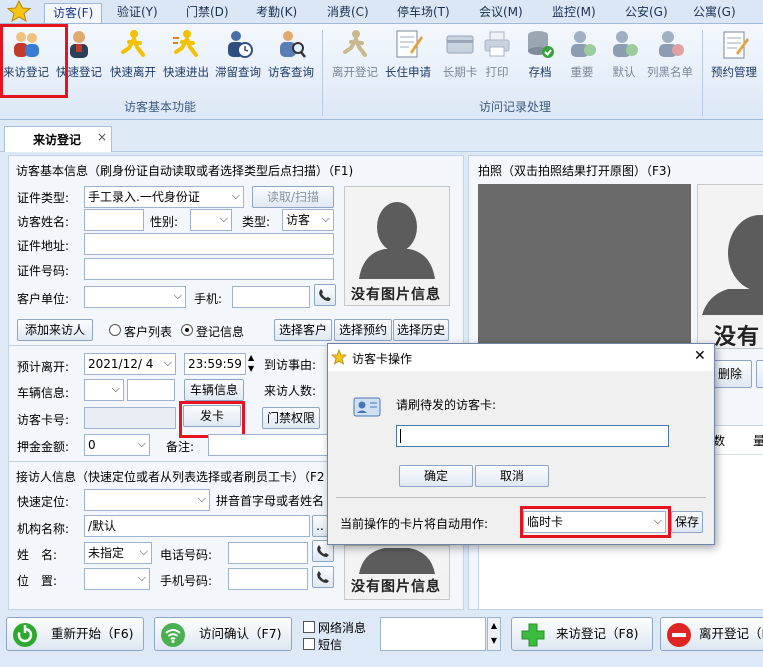 This screenshot has height=667, width=763. What do you see at coordinates (117, 579) in the screenshot?
I see `host-position-select` at bounding box center [117, 579].